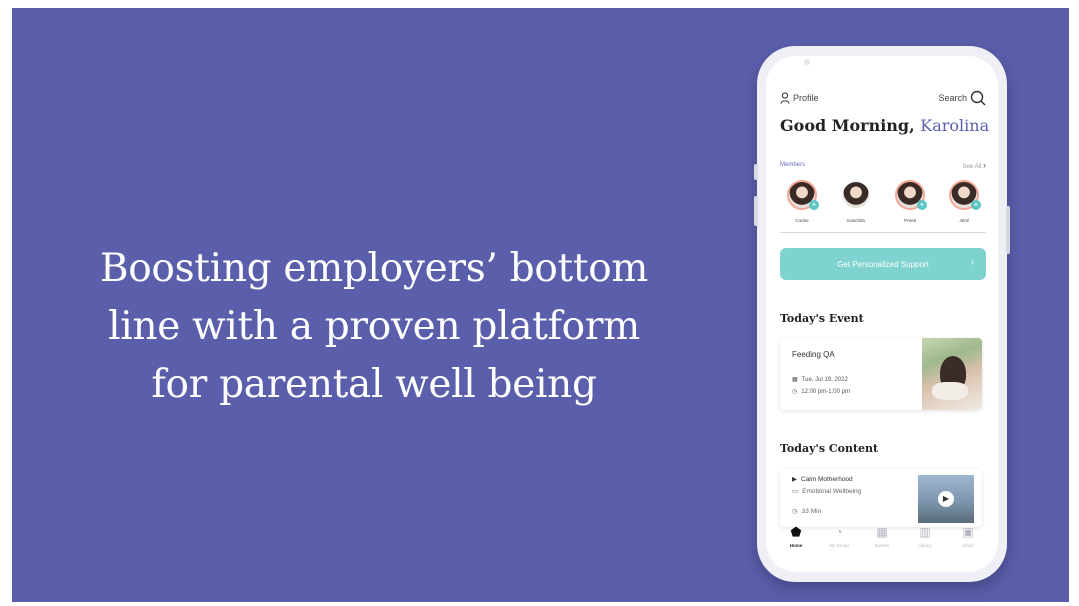 Image resolution: width=1079 pixels, height=606 pixels. Describe the element at coordinates (1008, 230) in the screenshot. I see `phone-power-button` at that location.